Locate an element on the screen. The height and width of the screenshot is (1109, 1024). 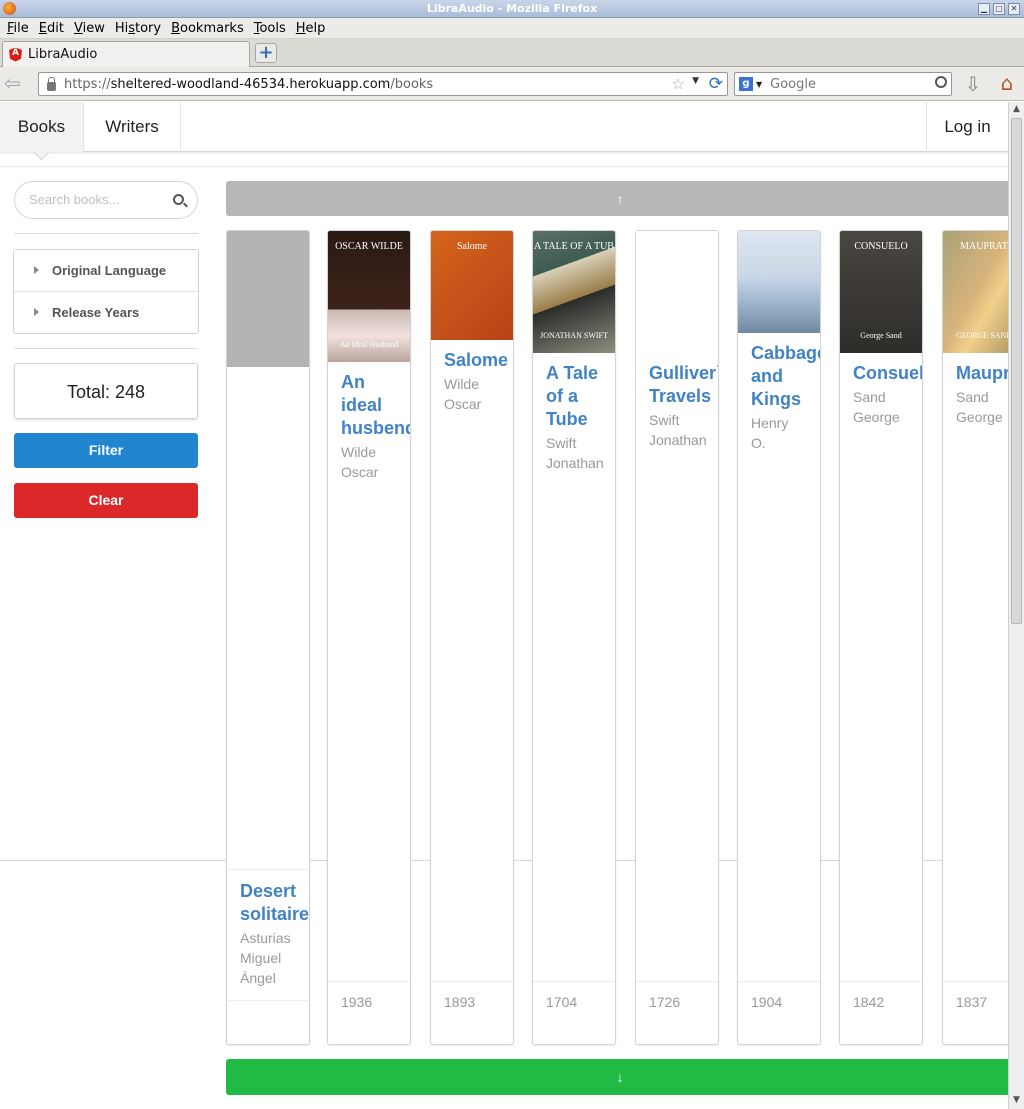
book-title-link: Mauprat is located at coordinates (982, 373).